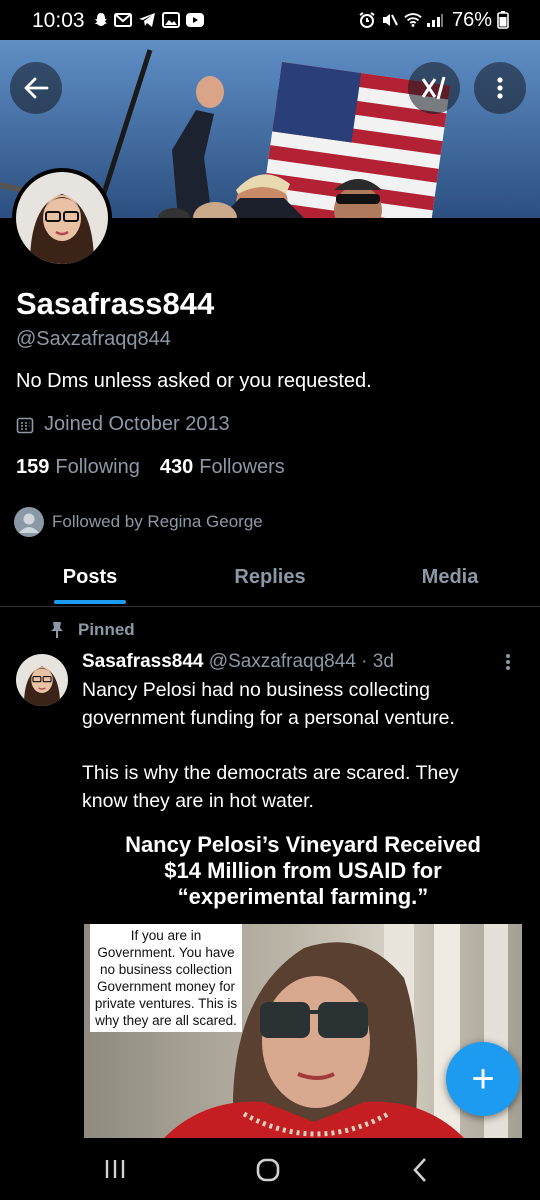 The width and height of the screenshot is (540, 1200). What do you see at coordinates (29, 522) in the screenshot?
I see `follower-avatar-icon` at bounding box center [29, 522].